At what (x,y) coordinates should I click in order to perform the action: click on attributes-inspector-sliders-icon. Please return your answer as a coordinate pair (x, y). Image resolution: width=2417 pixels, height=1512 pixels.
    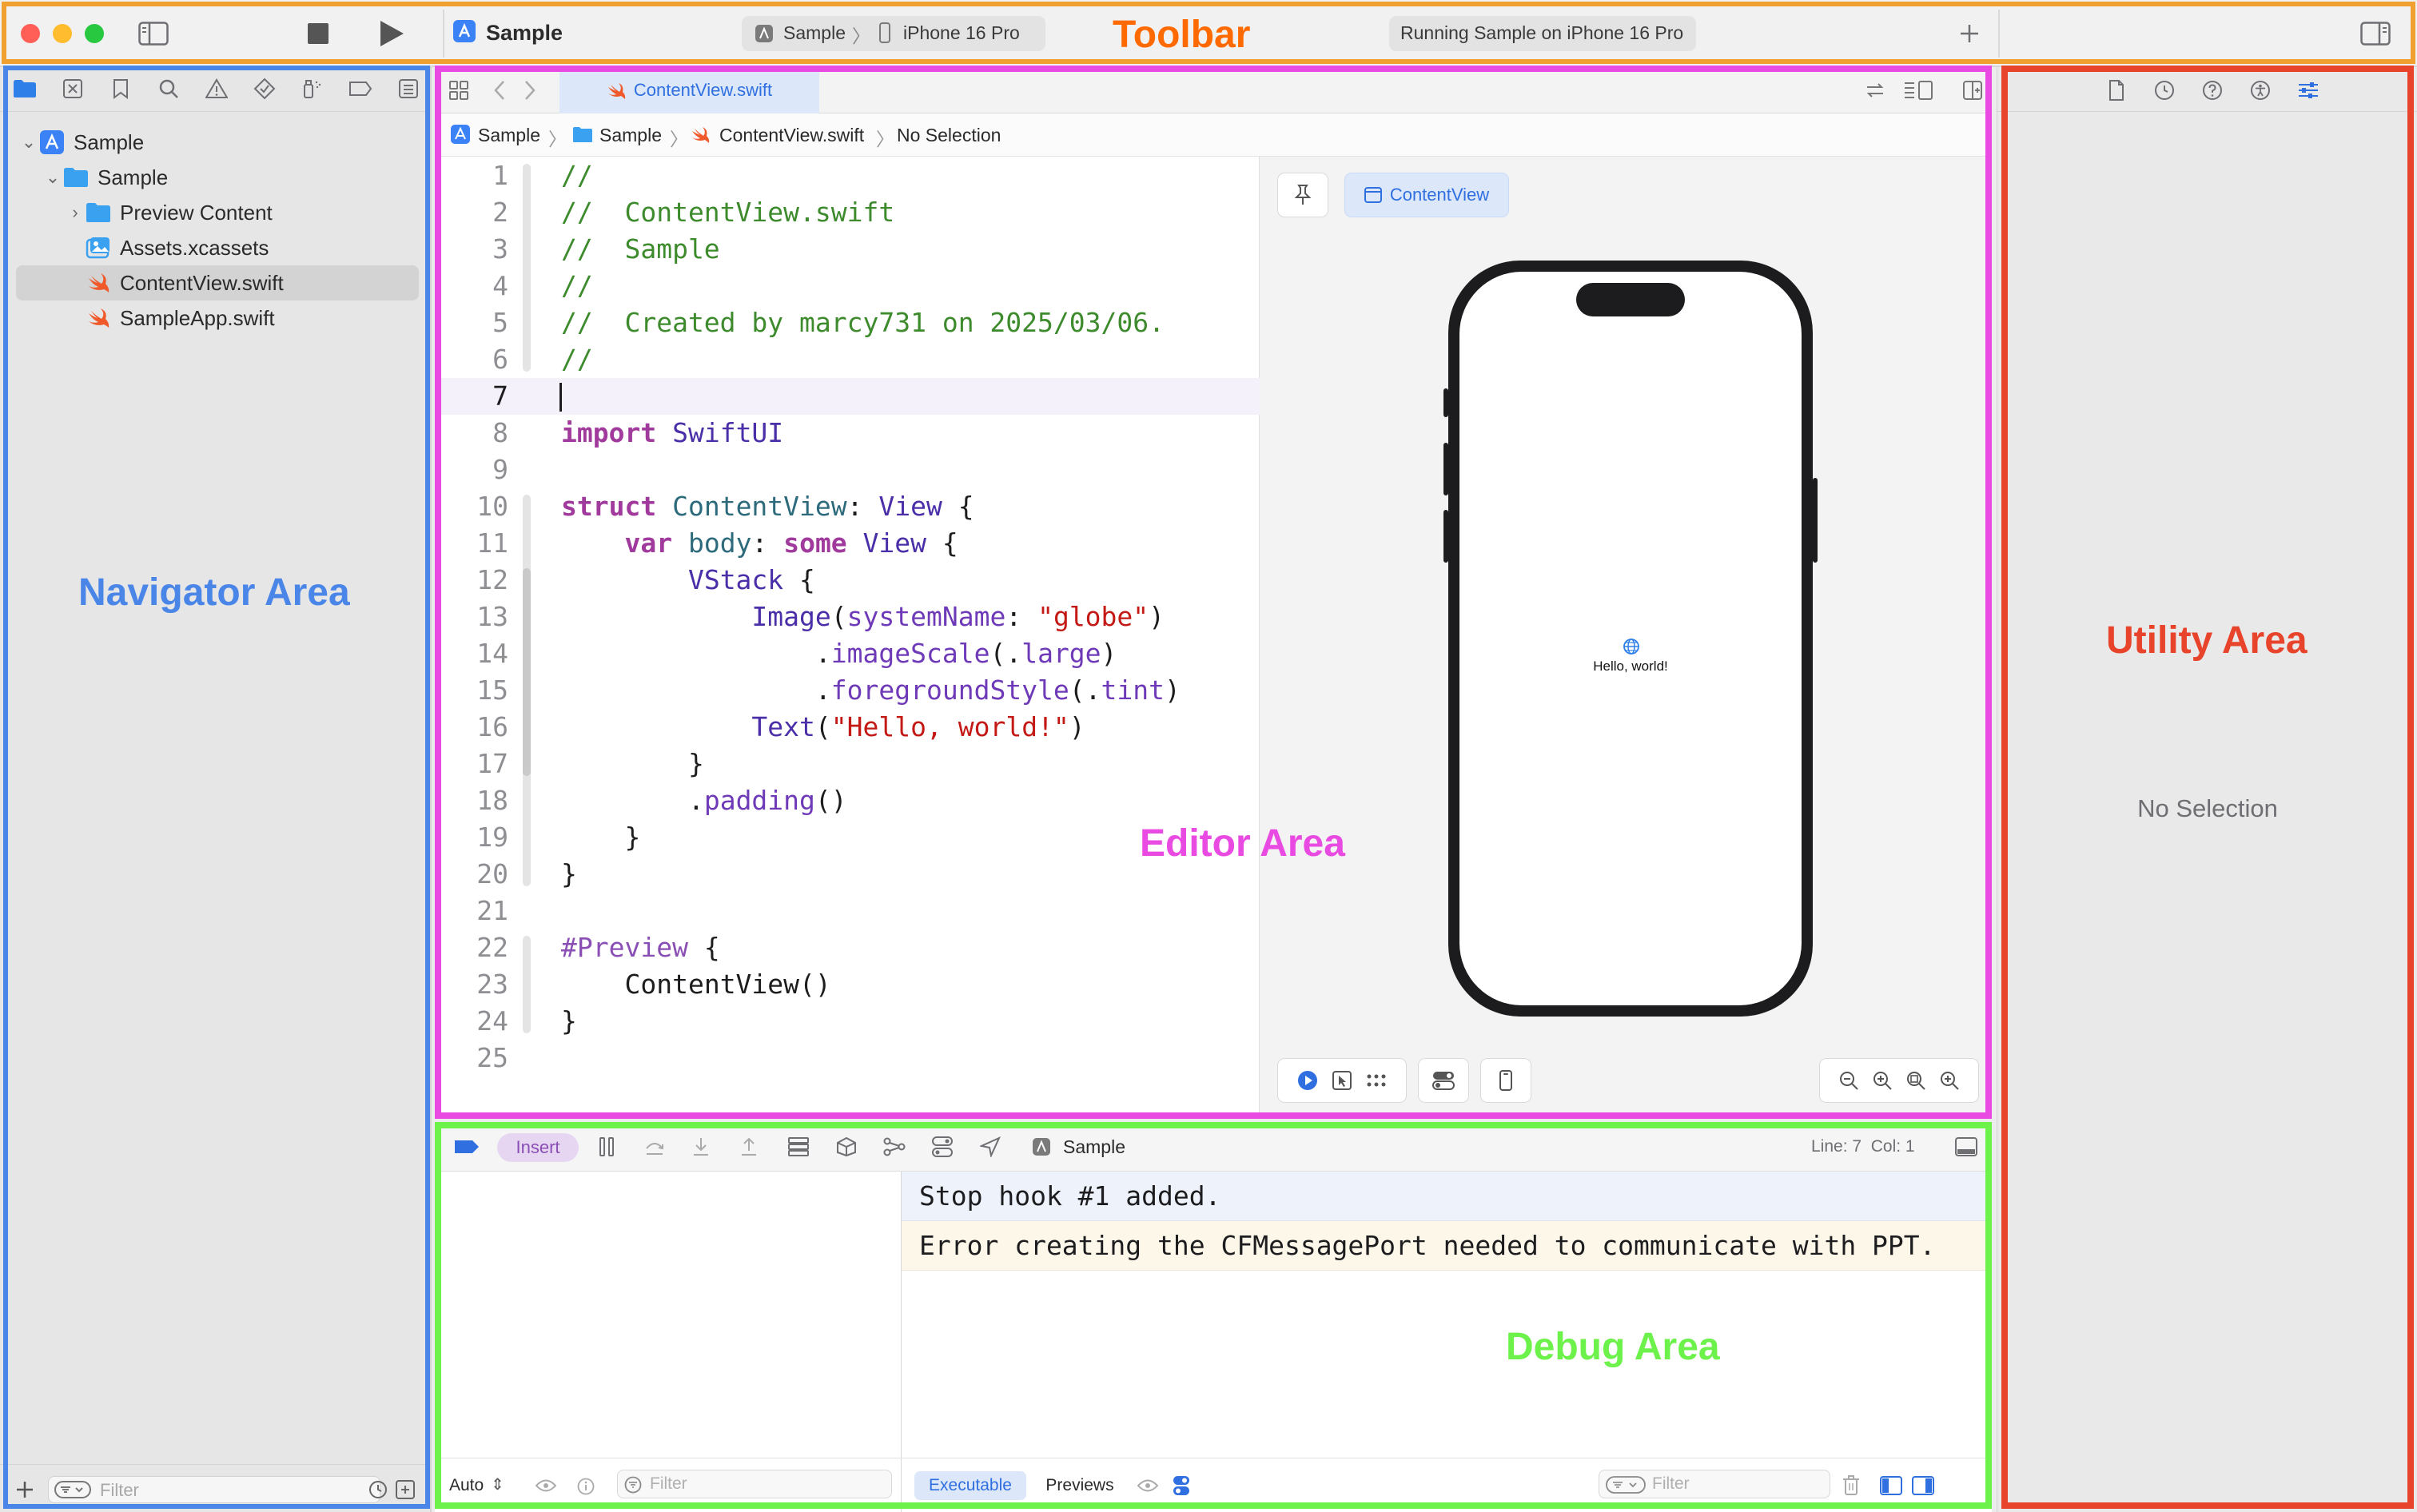
    Looking at the image, I should click on (2308, 90).